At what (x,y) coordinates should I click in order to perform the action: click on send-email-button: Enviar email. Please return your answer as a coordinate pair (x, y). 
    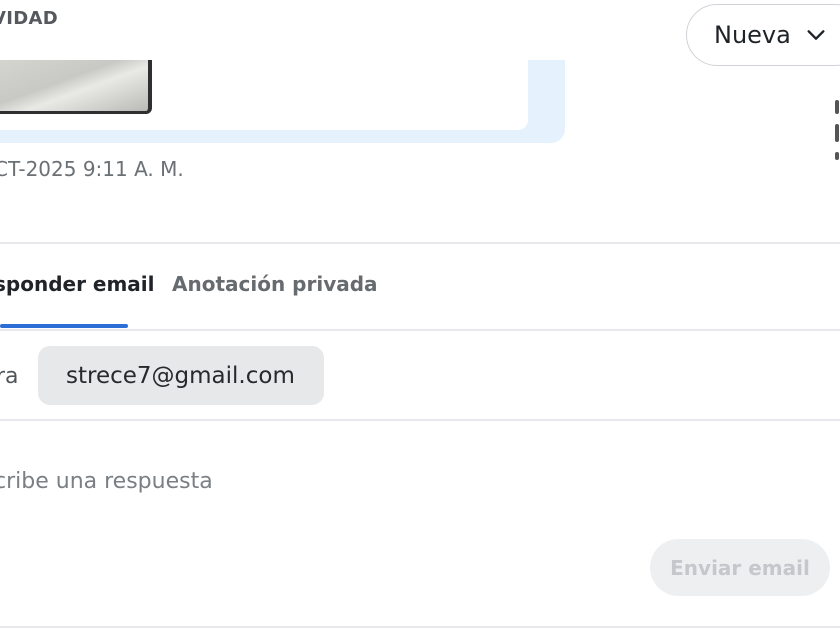
    Looking at the image, I should click on (740, 567).